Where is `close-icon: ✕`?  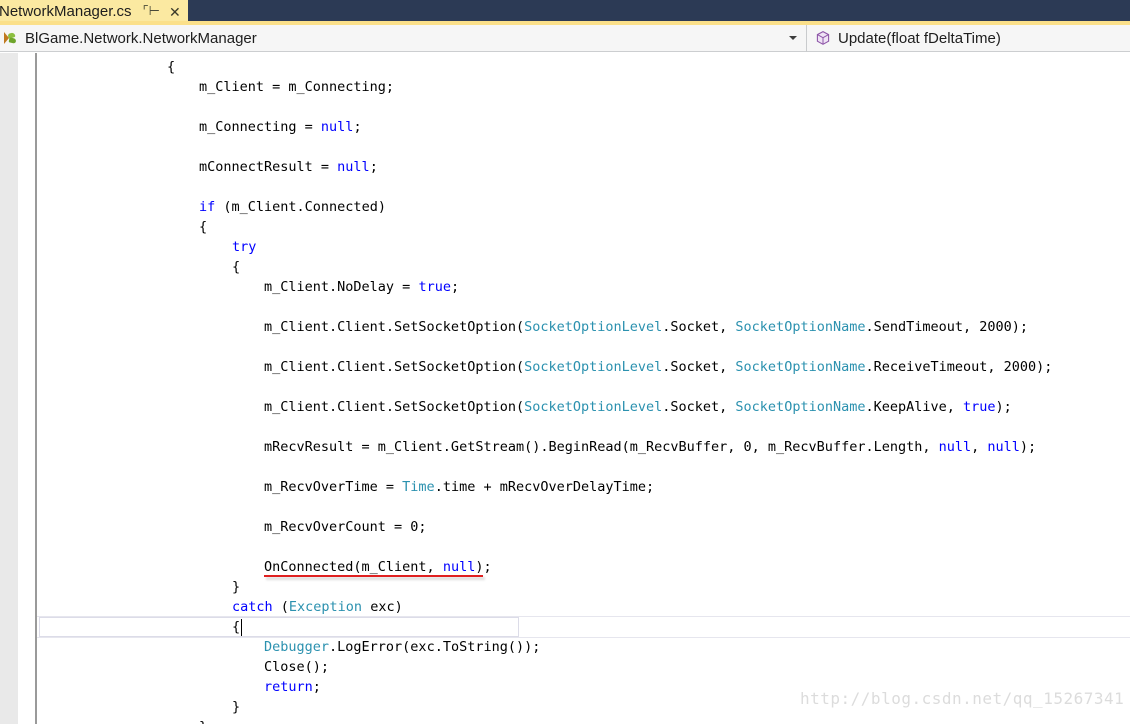
close-icon: ✕ is located at coordinates (175, 12).